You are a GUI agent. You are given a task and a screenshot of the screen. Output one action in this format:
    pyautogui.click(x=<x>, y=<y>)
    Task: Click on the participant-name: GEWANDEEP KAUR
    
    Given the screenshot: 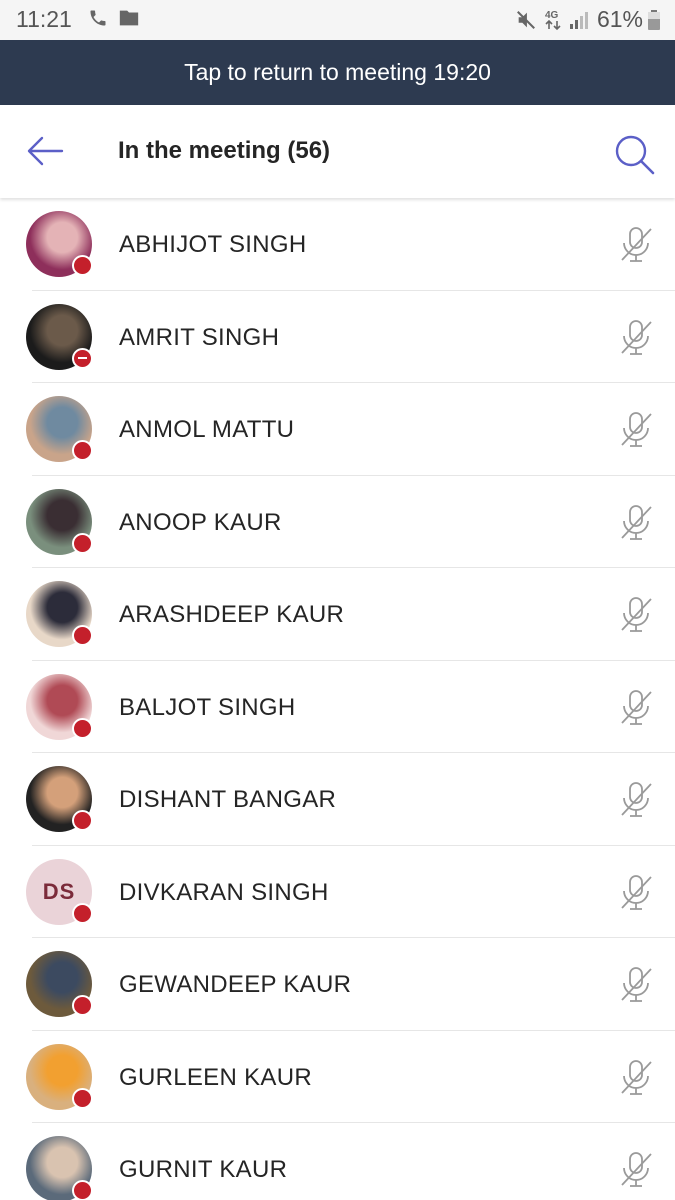 What is the action you would take?
    pyautogui.click(x=235, y=984)
    